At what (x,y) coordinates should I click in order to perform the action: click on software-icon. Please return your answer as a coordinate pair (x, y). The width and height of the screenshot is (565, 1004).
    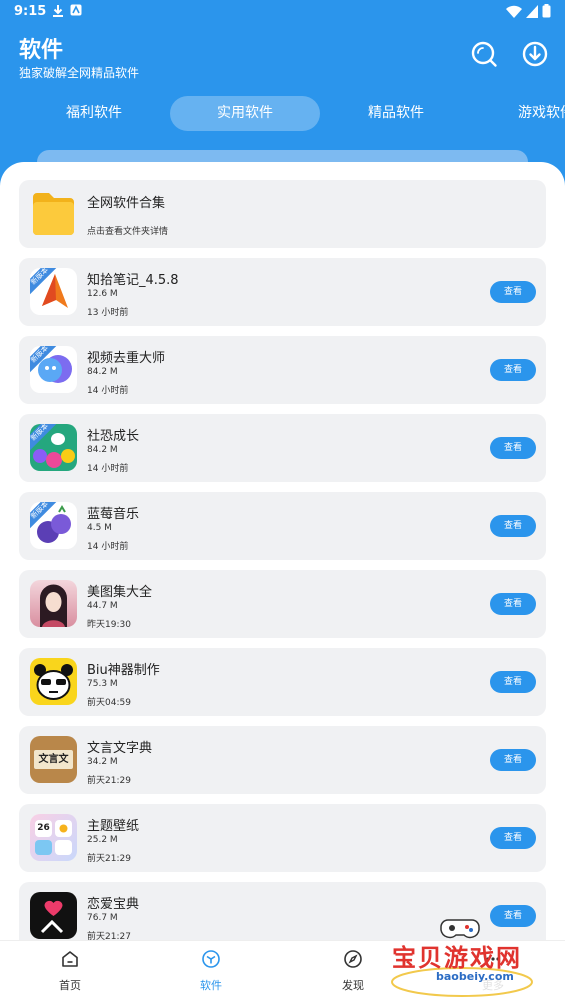
    Looking at the image, I should click on (211, 959).